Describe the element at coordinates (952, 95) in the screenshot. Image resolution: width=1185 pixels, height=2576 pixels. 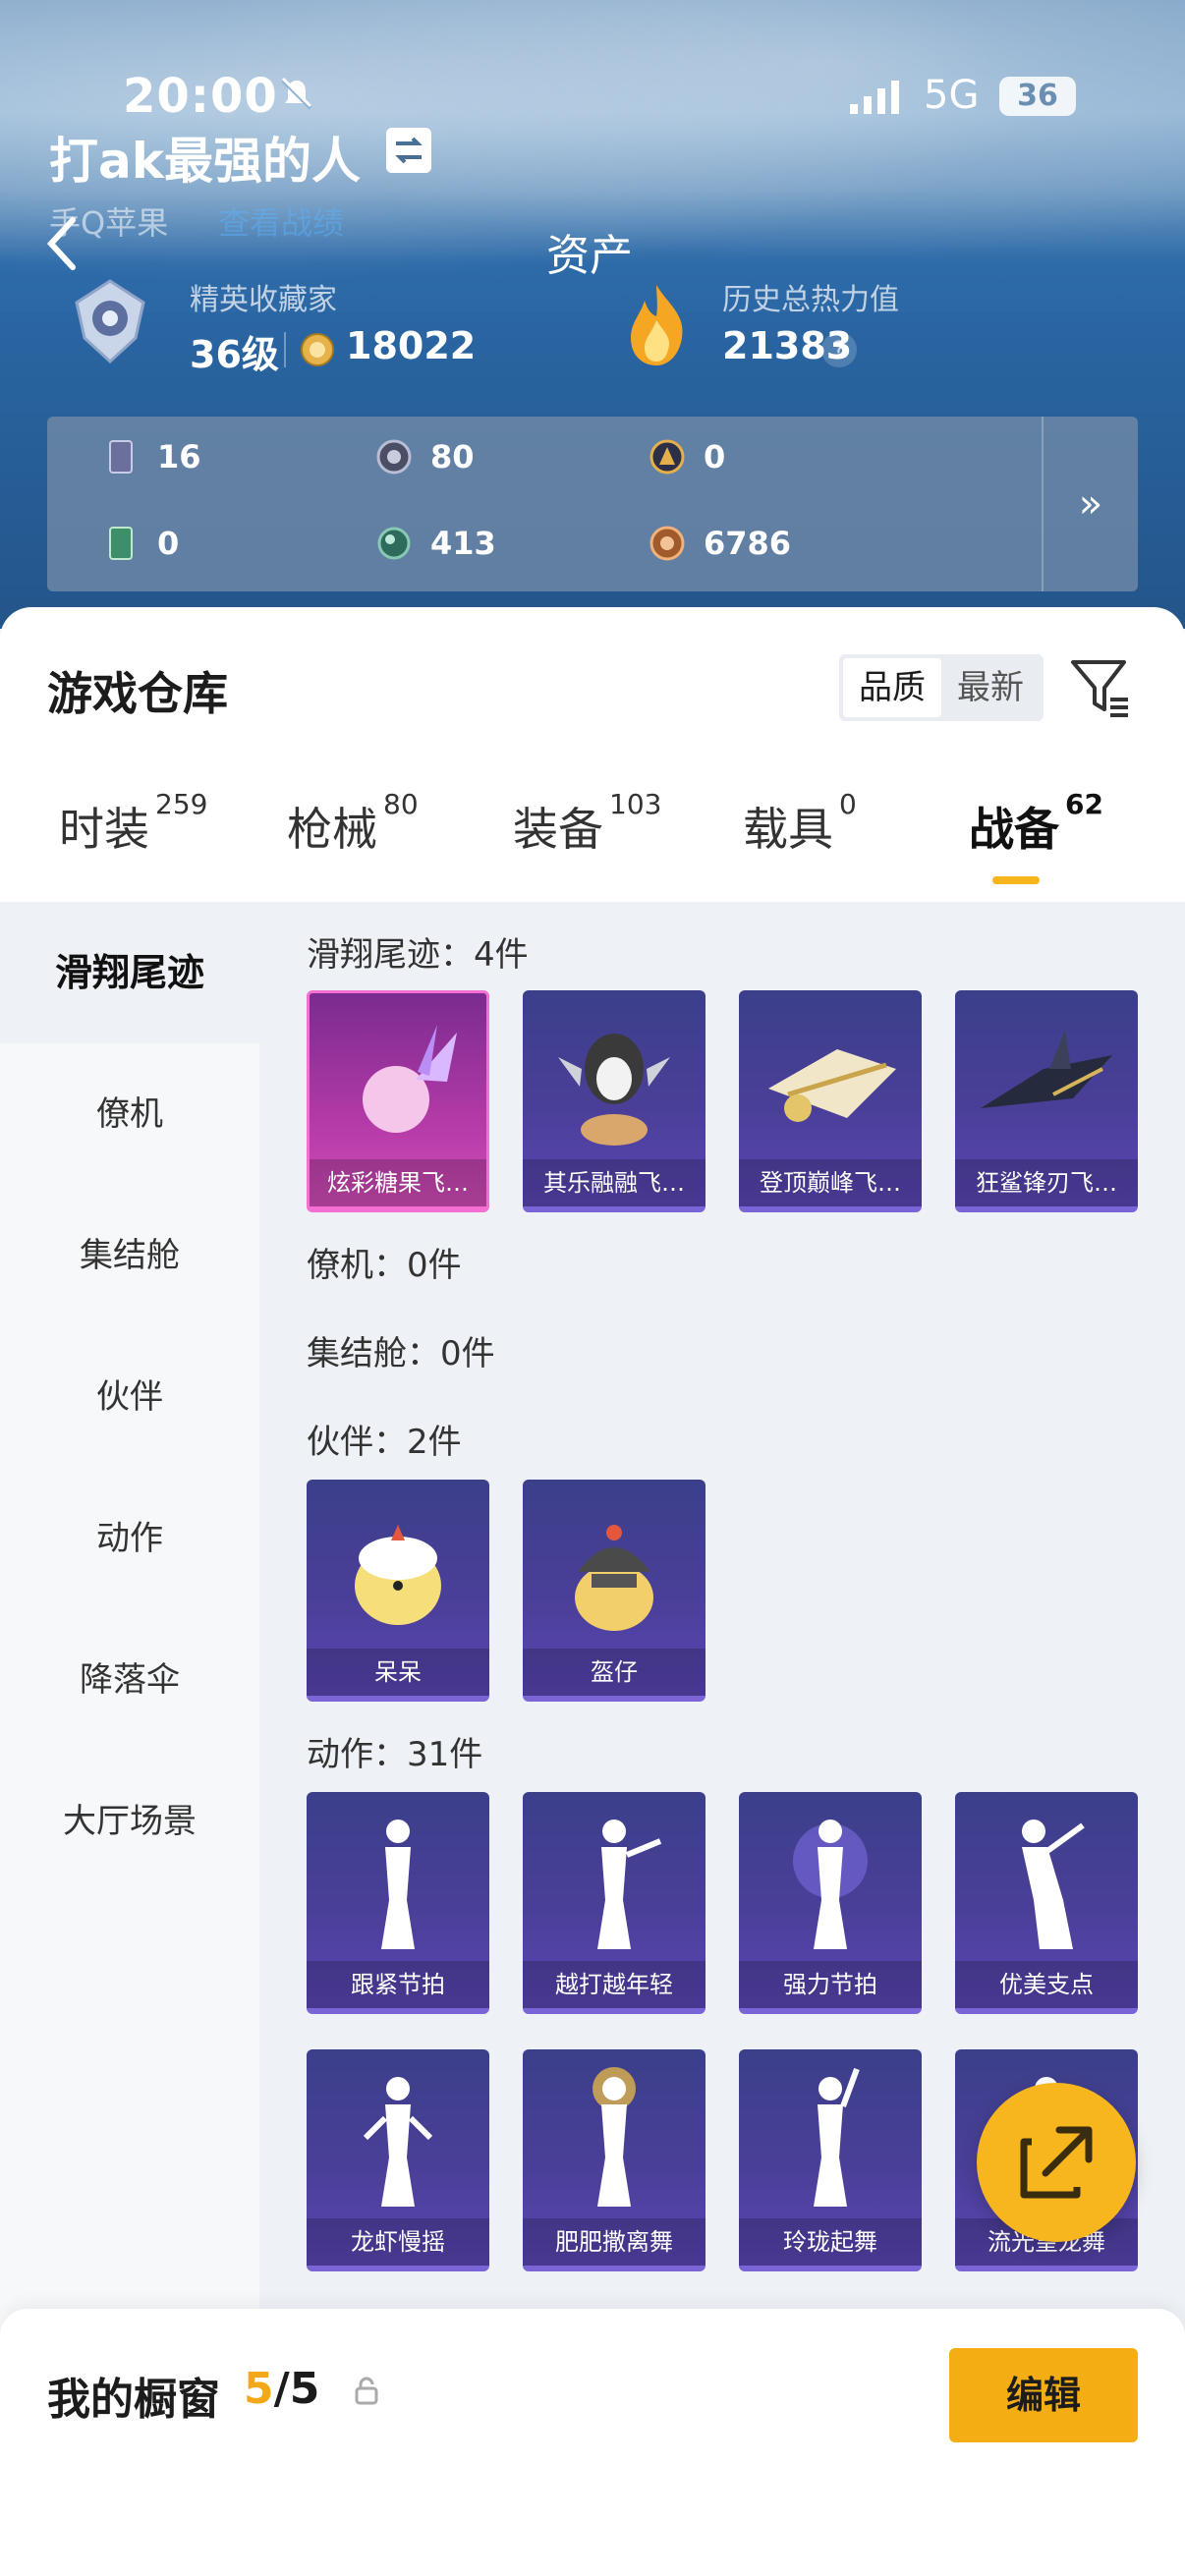
I see `network-label: 5G` at that location.